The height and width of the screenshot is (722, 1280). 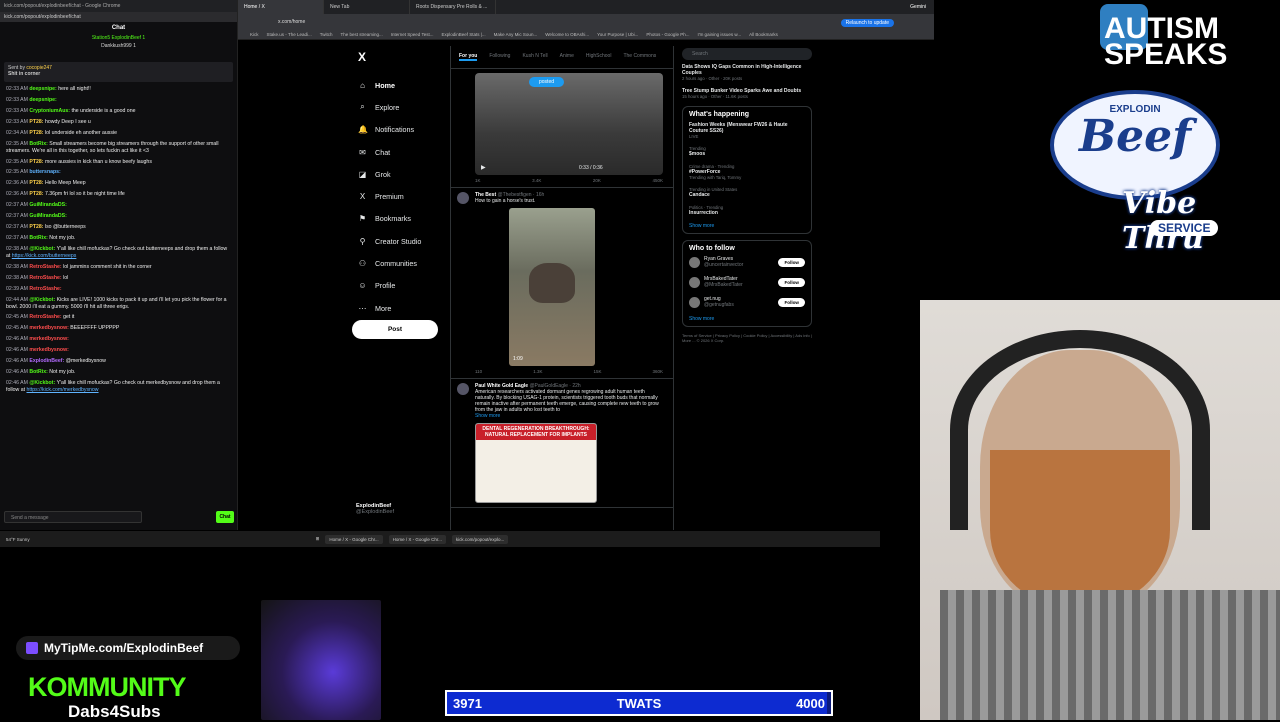 I want to click on chat-message: 02:36 AM PT28: Hello Meep Meep, so click(x=118, y=183).